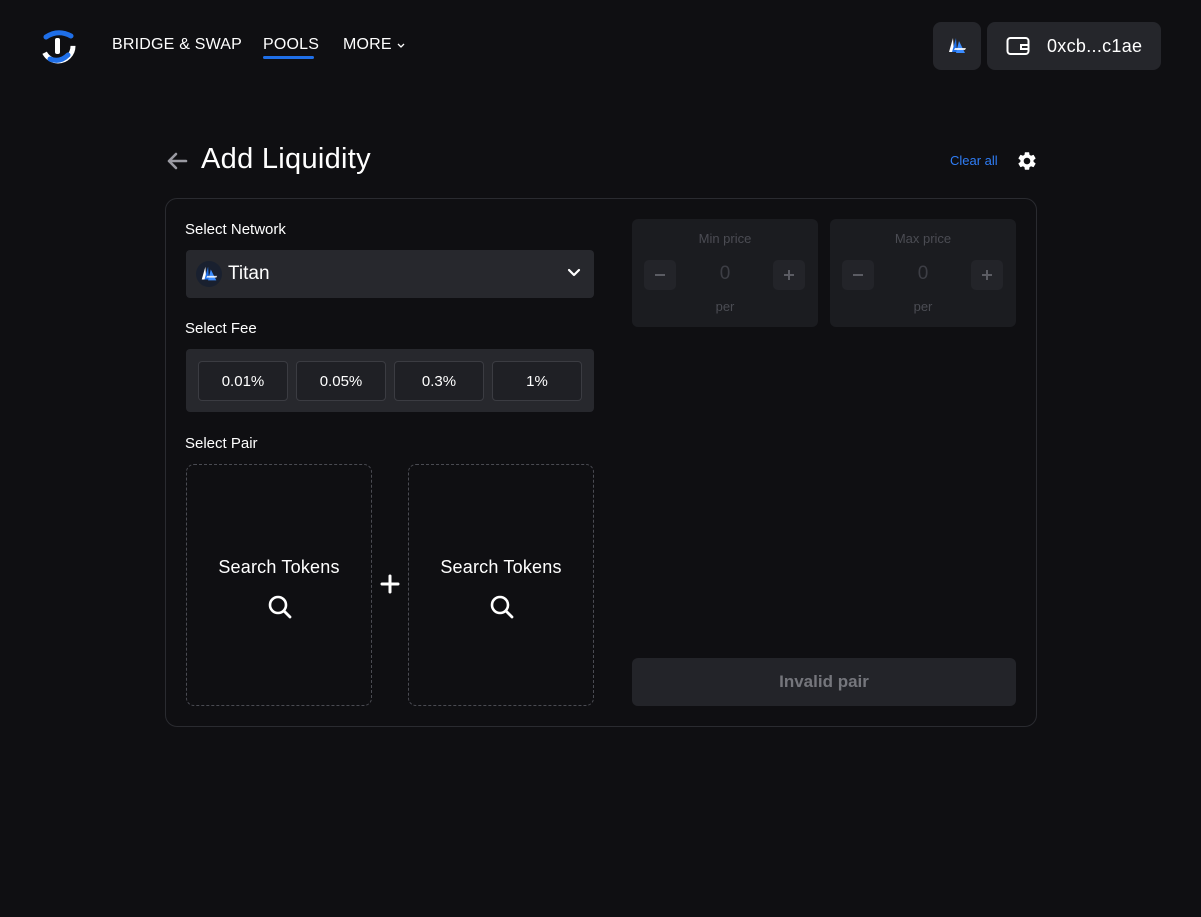 This screenshot has height=917, width=1201. Describe the element at coordinates (824, 682) in the screenshot. I see `submit-button: Invalid pair` at that location.